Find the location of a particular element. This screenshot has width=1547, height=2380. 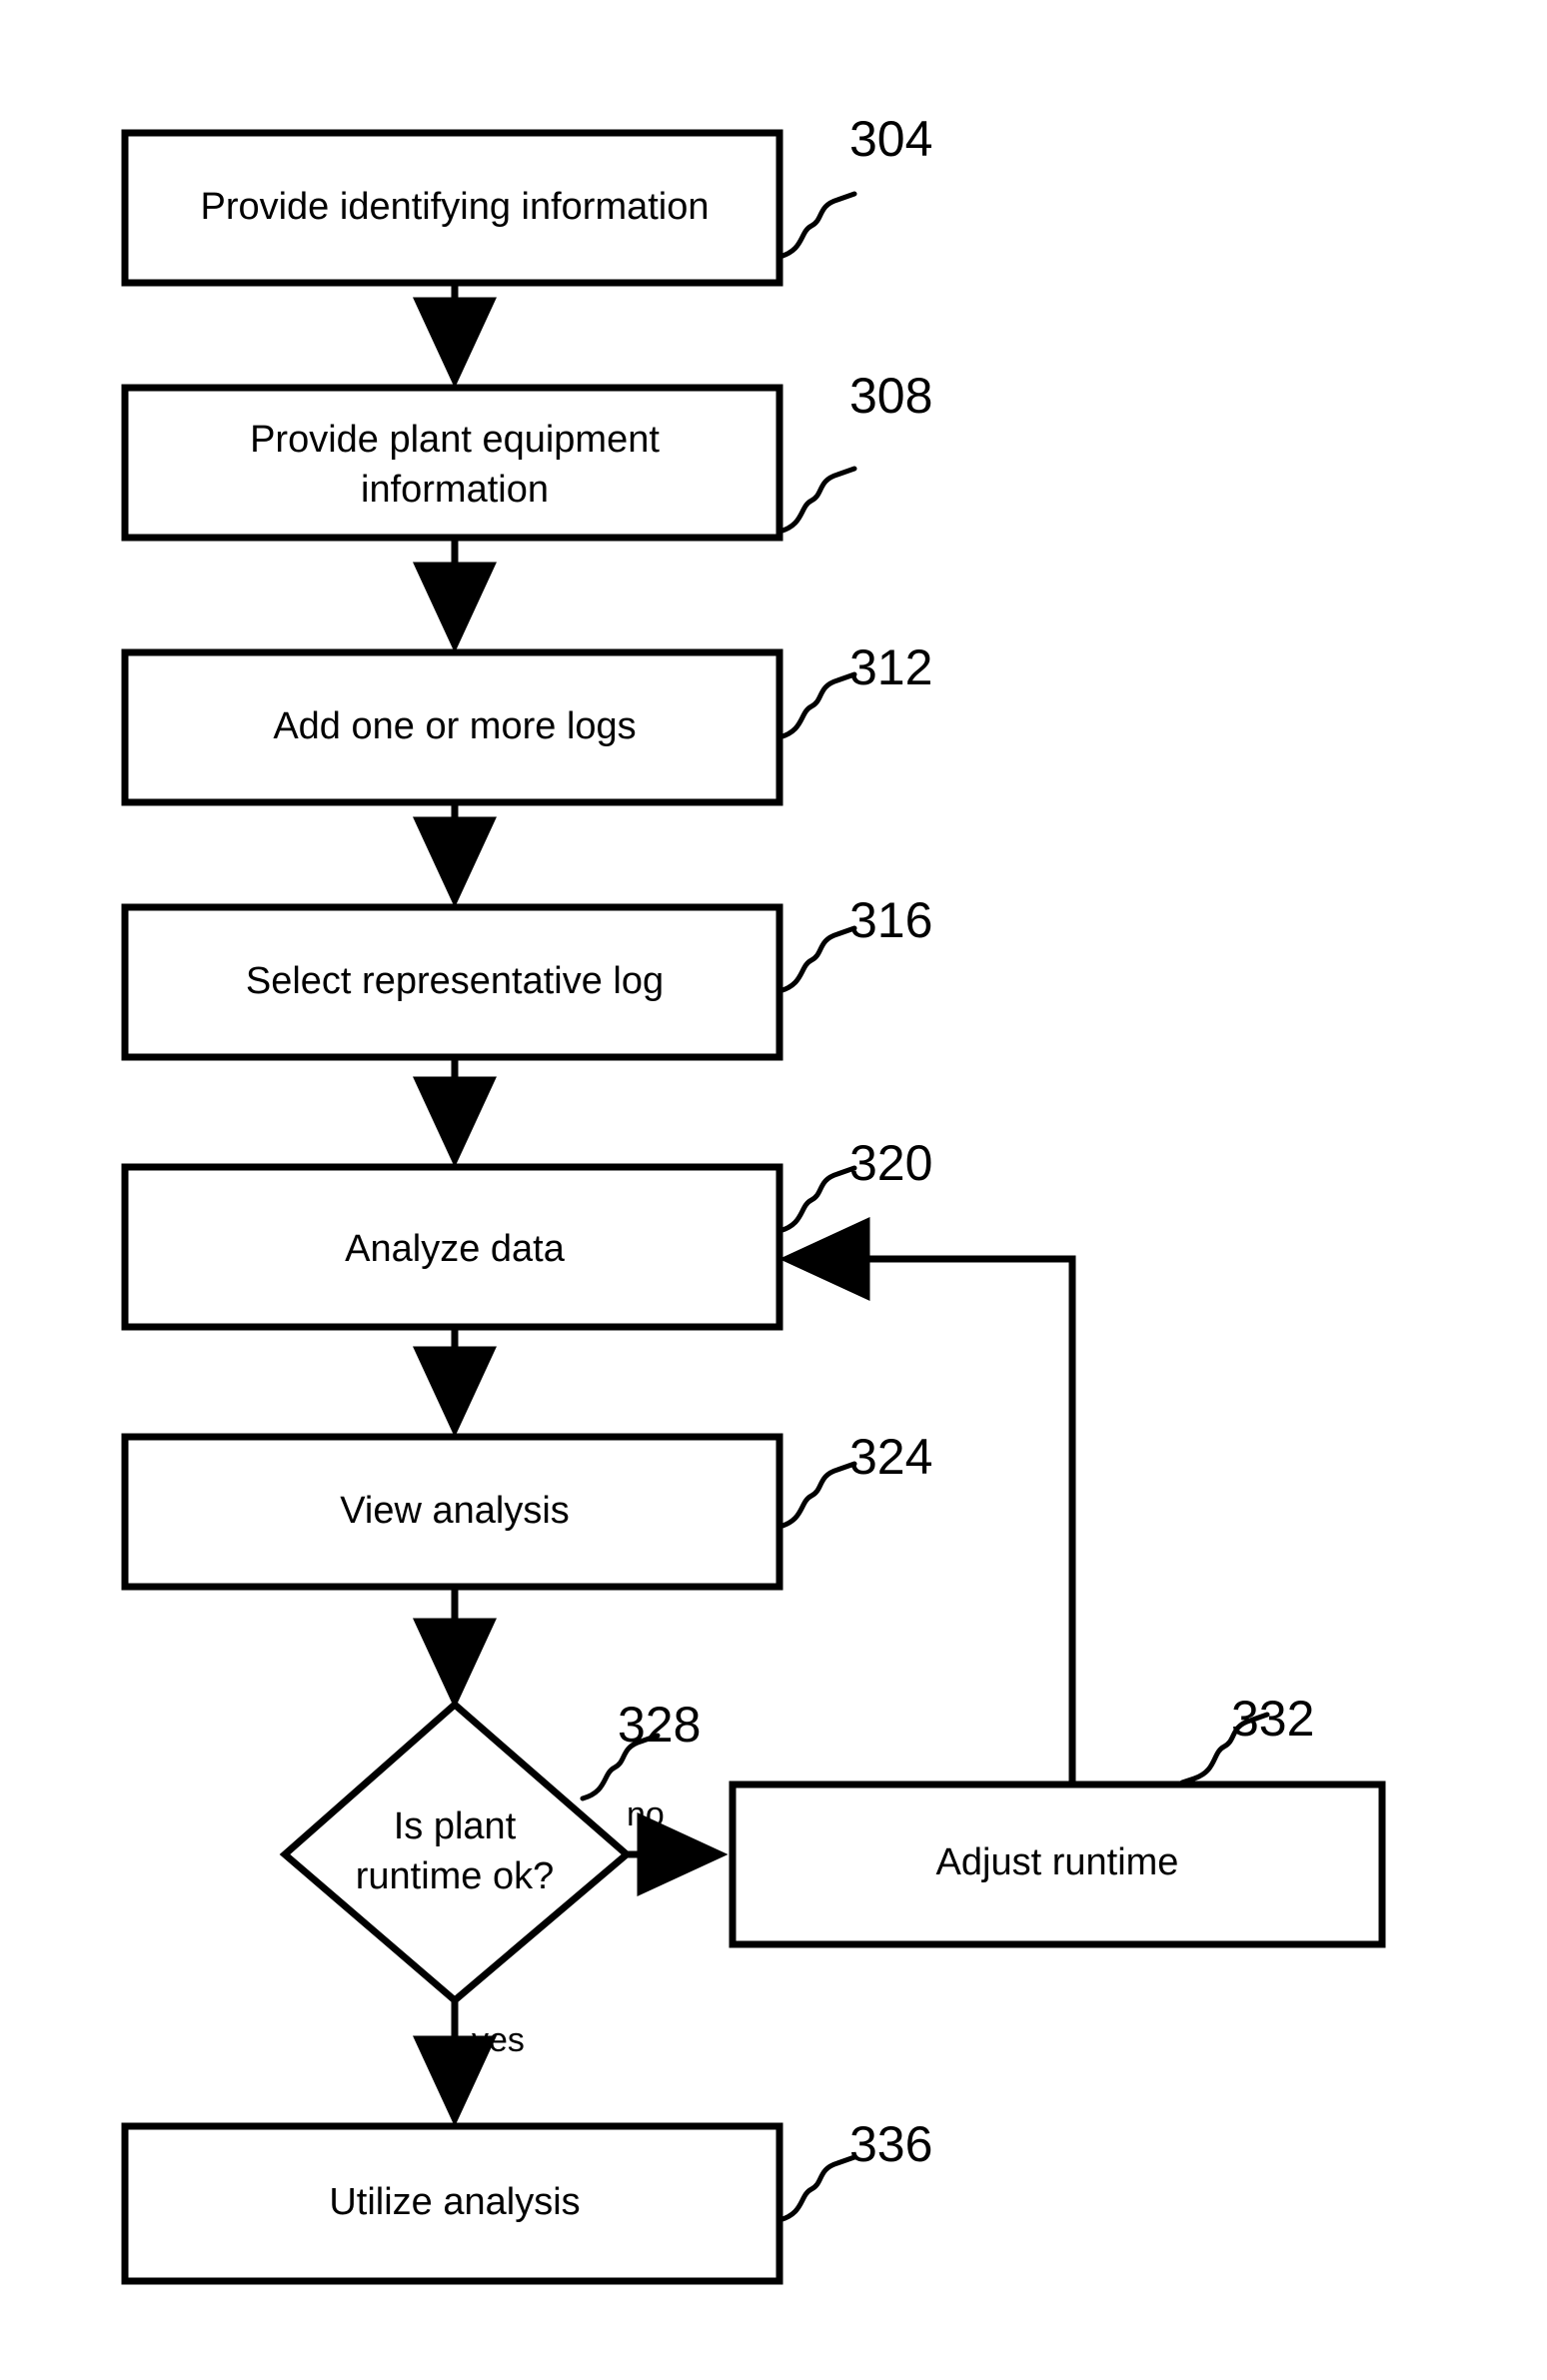

ref-number-316: 316 is located at coordinates (890, 920).